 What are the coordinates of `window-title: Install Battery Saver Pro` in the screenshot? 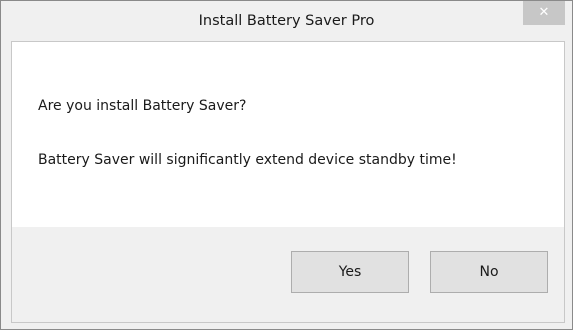 It's located at (286, 21).